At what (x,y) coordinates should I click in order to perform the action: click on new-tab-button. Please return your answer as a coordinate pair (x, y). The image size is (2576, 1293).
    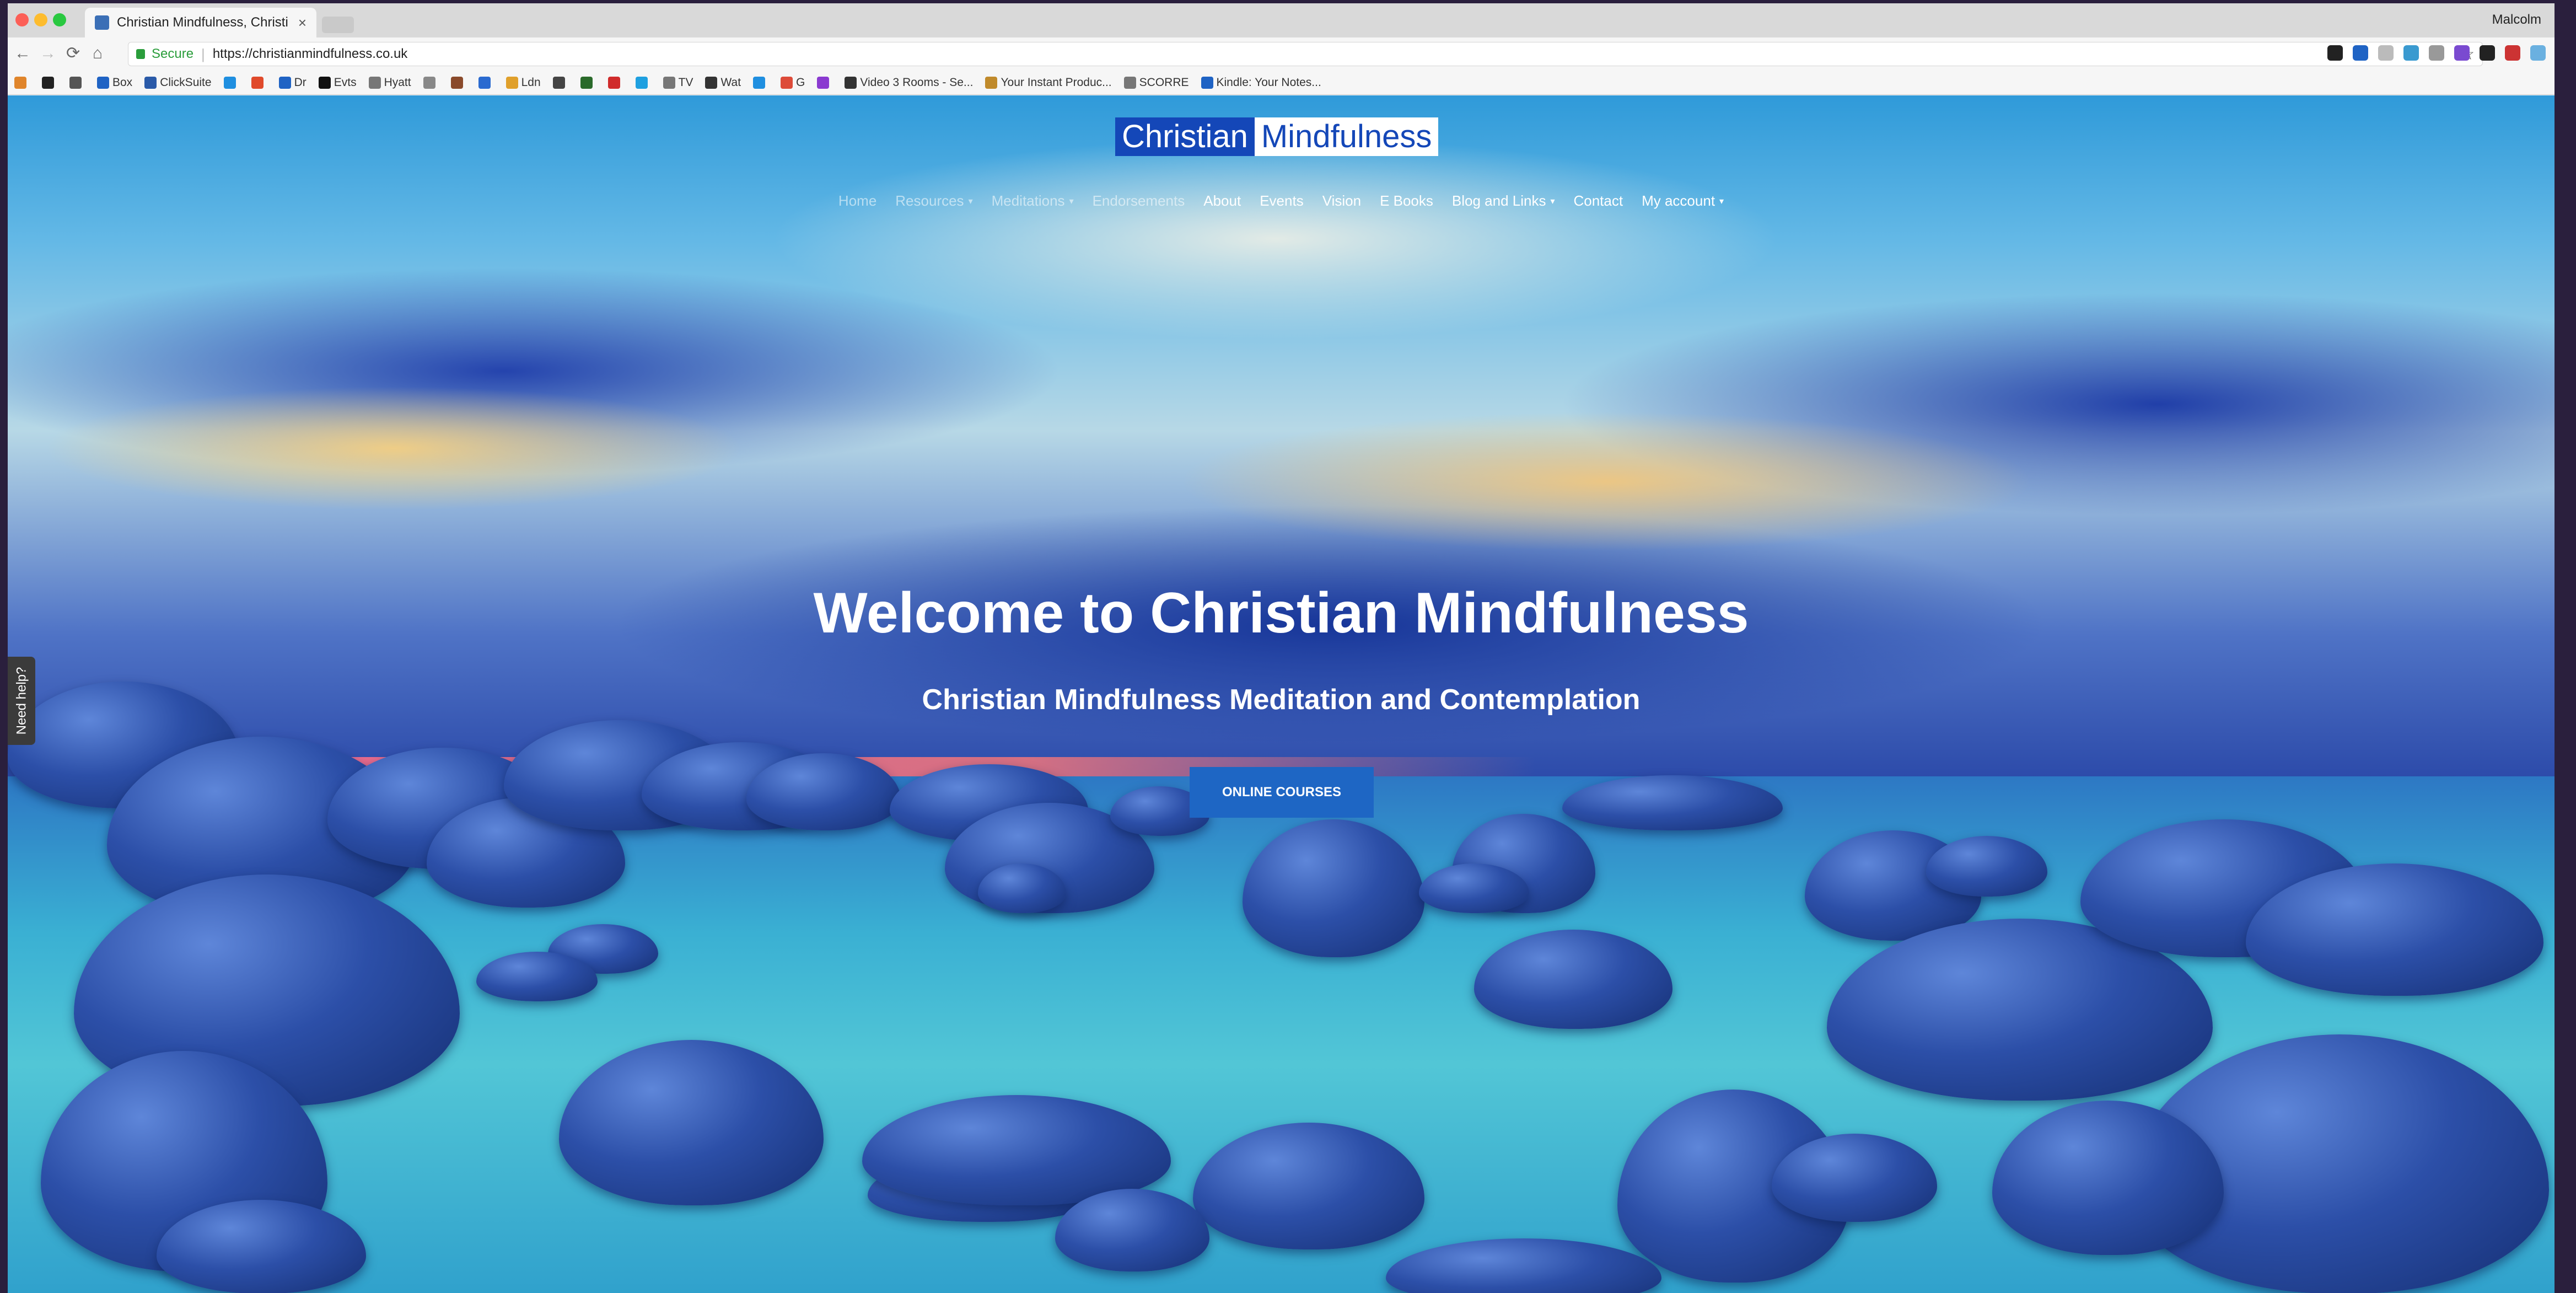
    Looking at the image, I should click on (338, 25).